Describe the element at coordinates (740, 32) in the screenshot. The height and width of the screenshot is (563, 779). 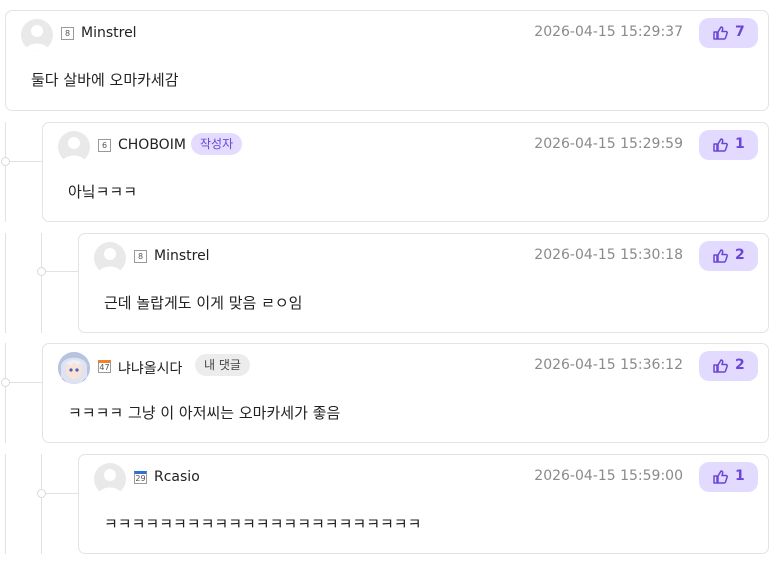
I see `like-count: 7` at that location.